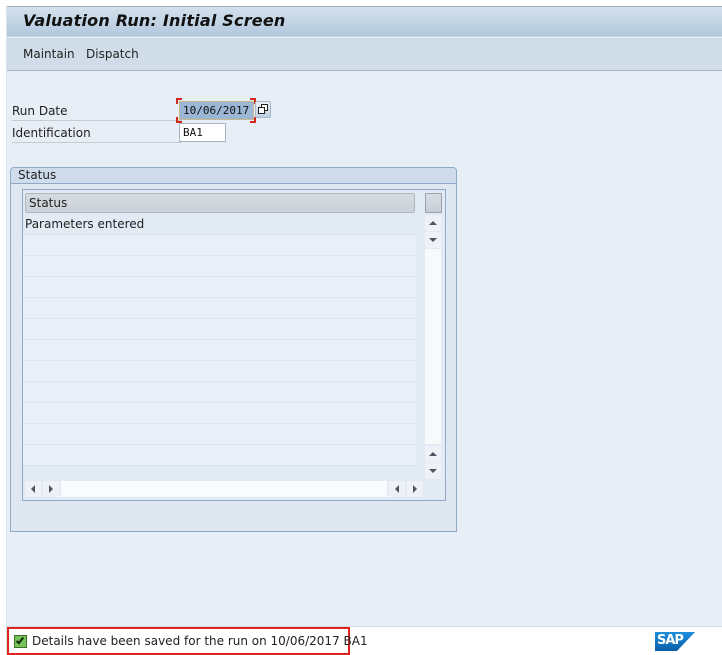  I want to click on scroll-page-up-button, so click(433, 454).